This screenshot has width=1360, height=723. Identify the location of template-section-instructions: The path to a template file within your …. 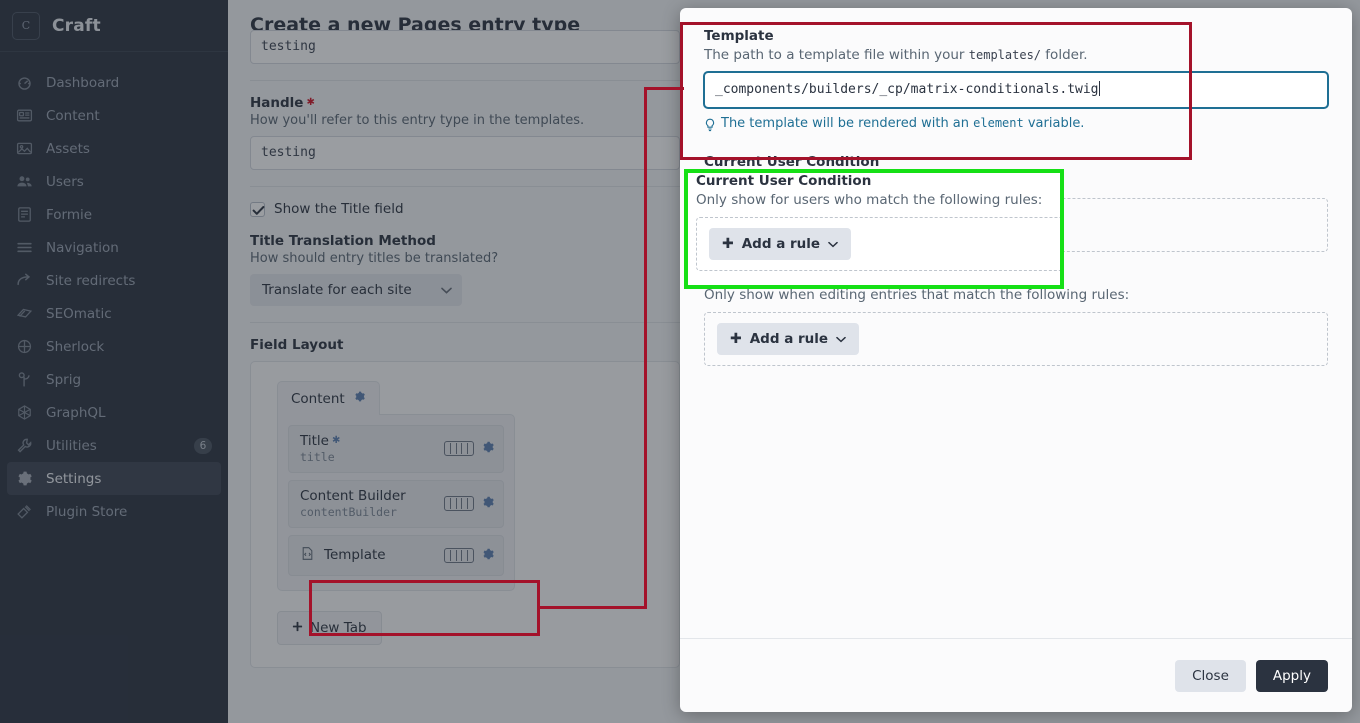
(1016, 55).